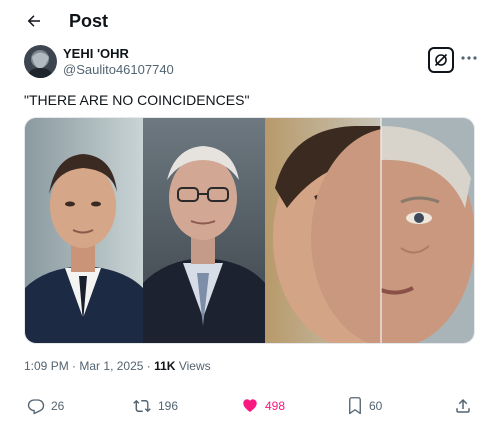  What do you see at coordinates (250, 405) in the screenshot?
I see `heart-icon` at bounding box center [250, 405].